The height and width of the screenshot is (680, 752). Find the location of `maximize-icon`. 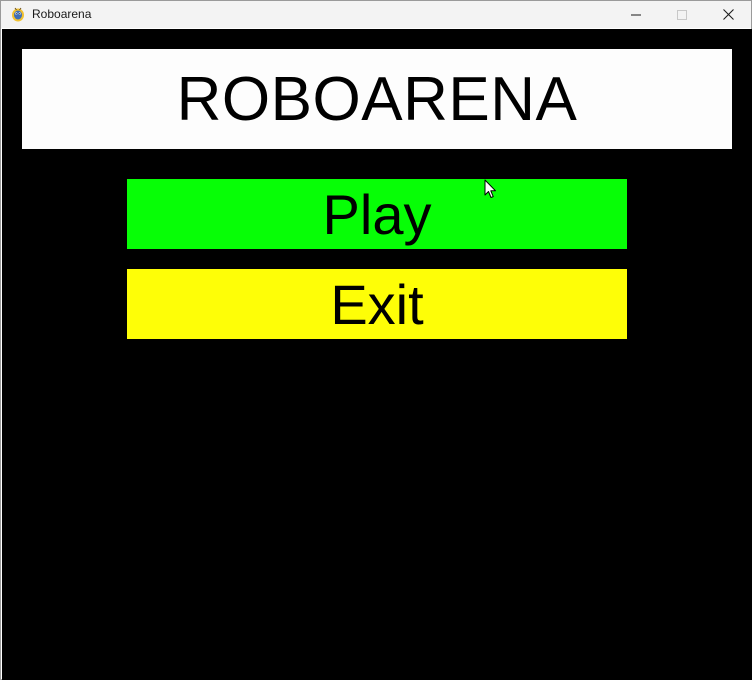

maximize-icon is located at coordinates (682, 14).